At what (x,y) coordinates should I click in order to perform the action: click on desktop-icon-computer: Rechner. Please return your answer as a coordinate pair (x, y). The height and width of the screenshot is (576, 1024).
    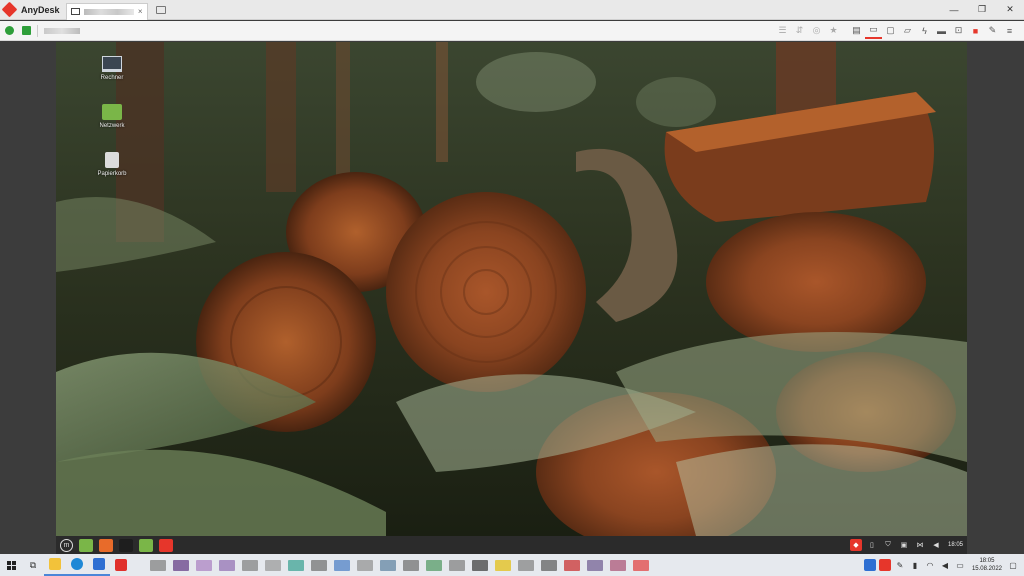
    Looking at the image, I should click on (112, 68).